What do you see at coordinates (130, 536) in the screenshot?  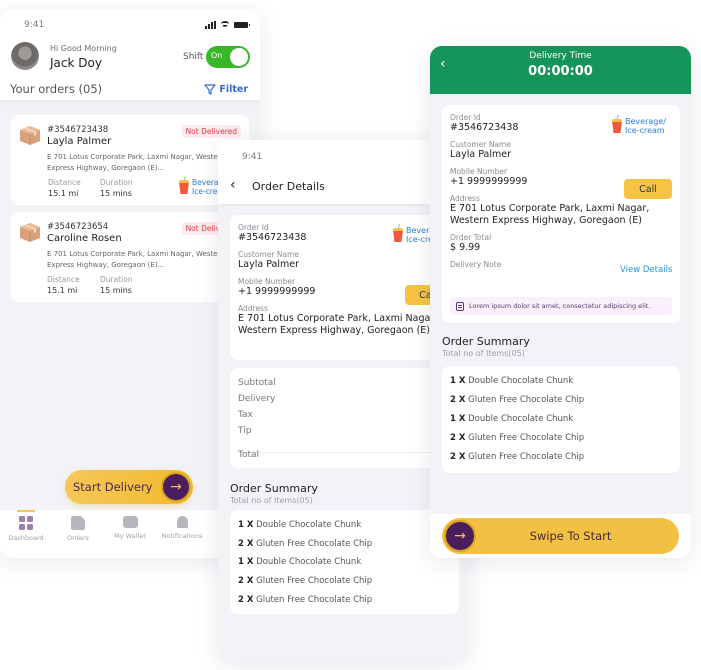 I see `nav-wallet-label: My Wallet` at bounding box center [130, 536].